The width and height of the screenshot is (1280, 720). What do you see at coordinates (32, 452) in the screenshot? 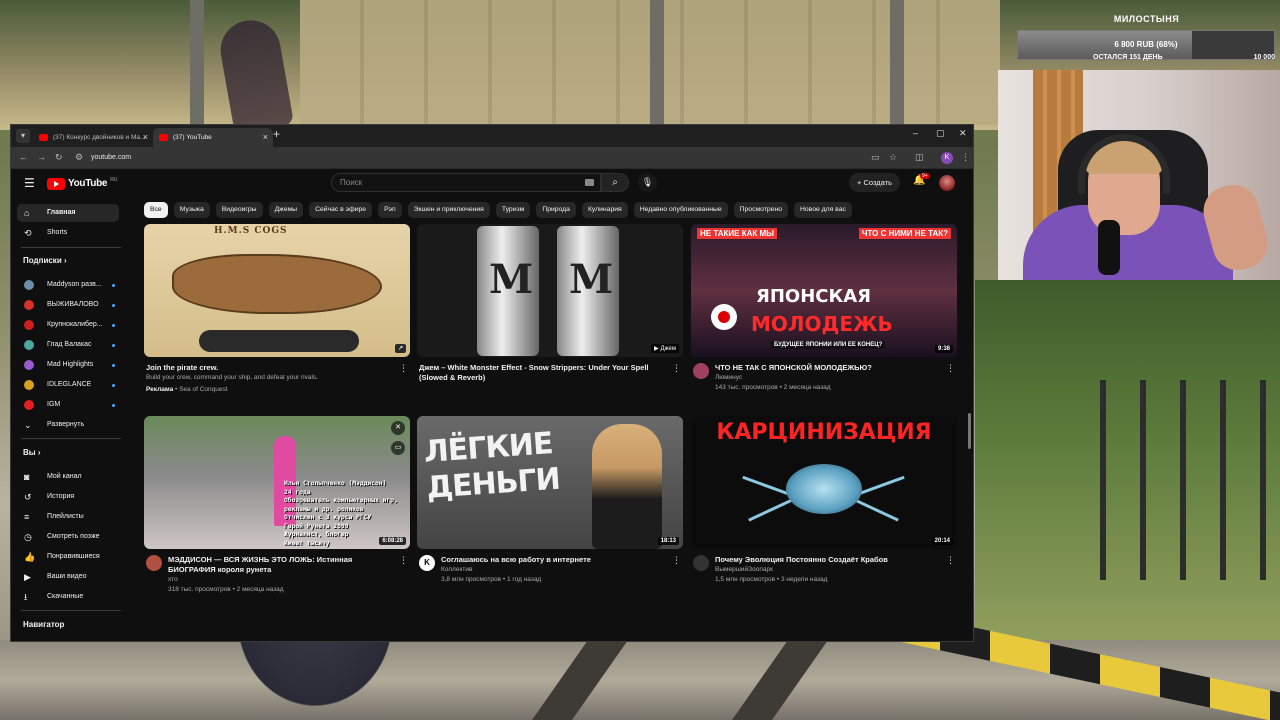
I see `you-heading: Вы ›` at bounding box center [32, 452].